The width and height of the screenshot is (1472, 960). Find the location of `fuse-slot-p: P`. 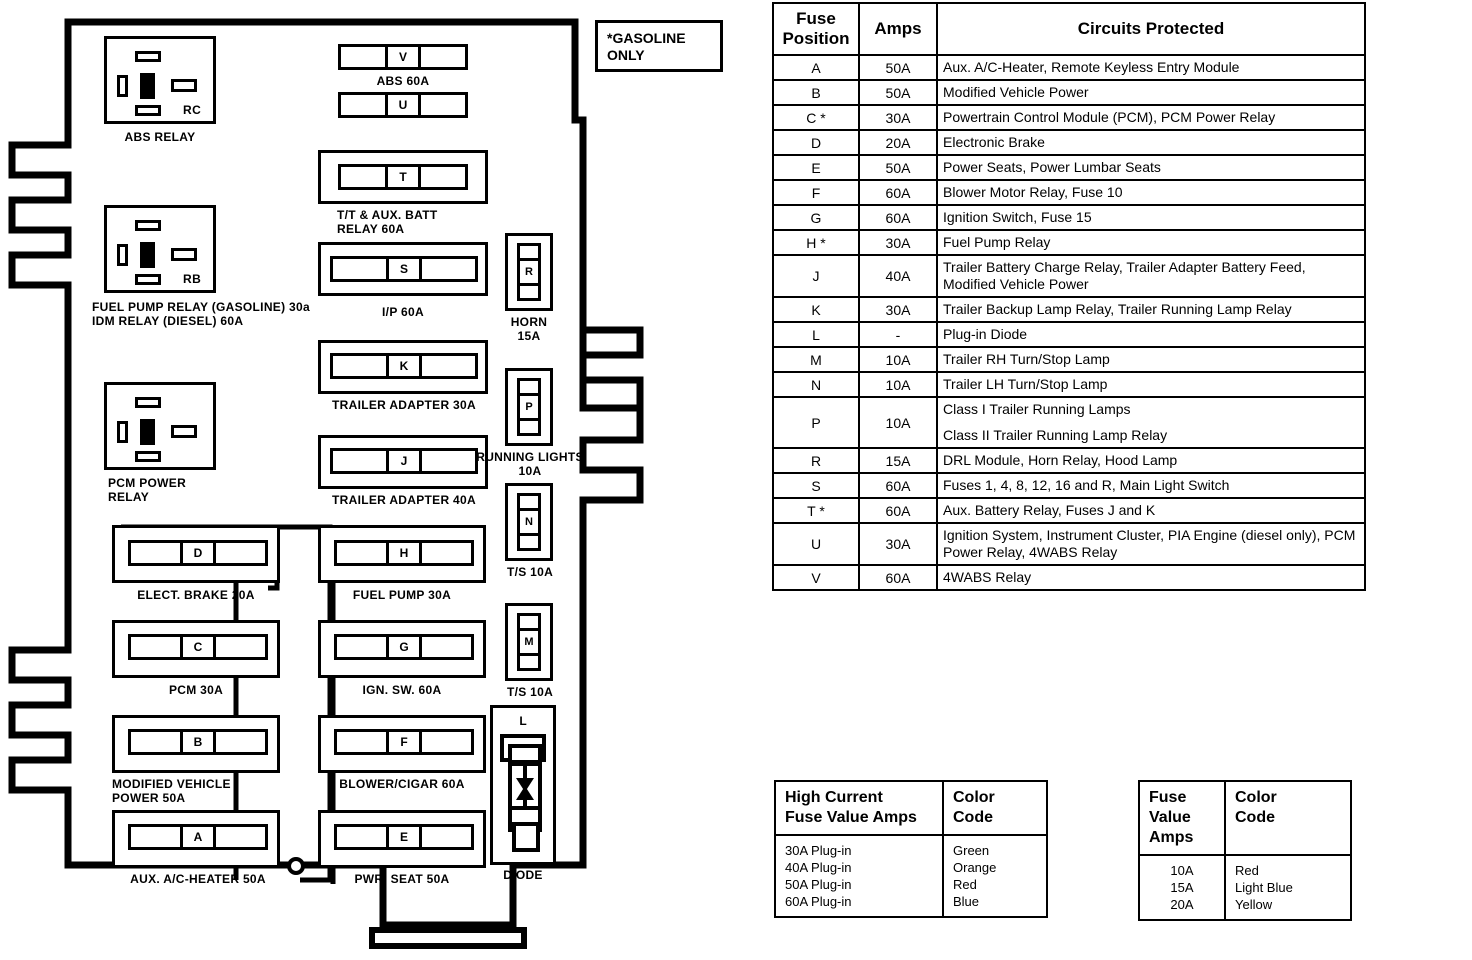

fuse-slot-p: P is located at coordinates (529, 407).